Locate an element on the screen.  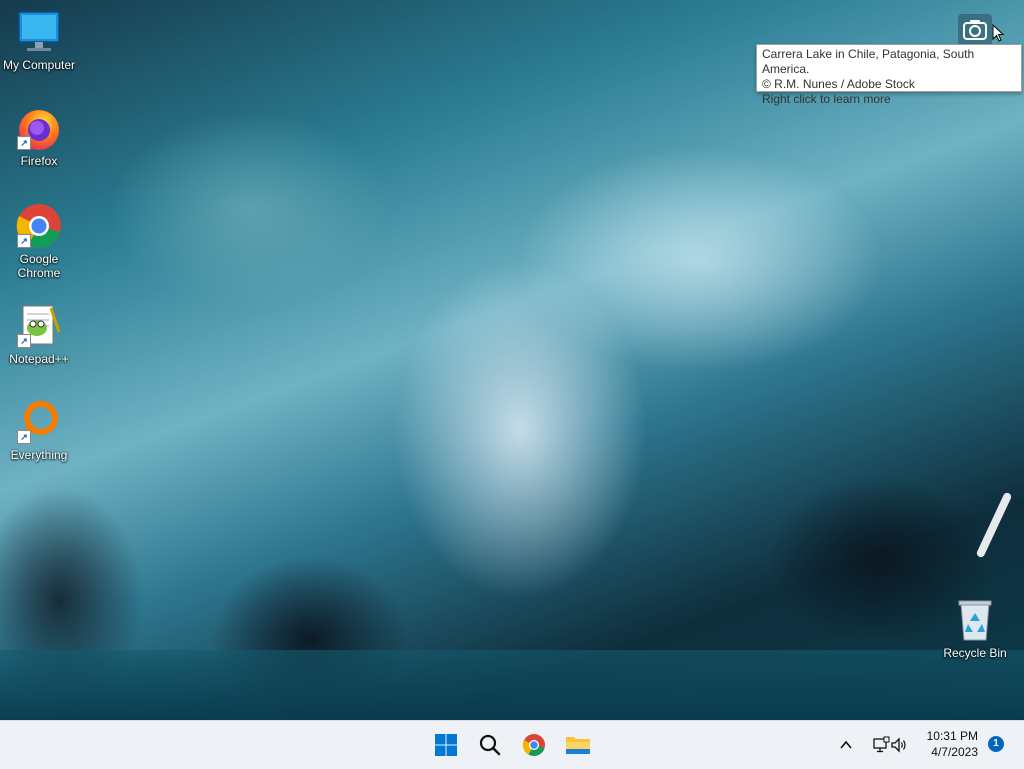
wallpaper-water is located at coordinates (512, 685).